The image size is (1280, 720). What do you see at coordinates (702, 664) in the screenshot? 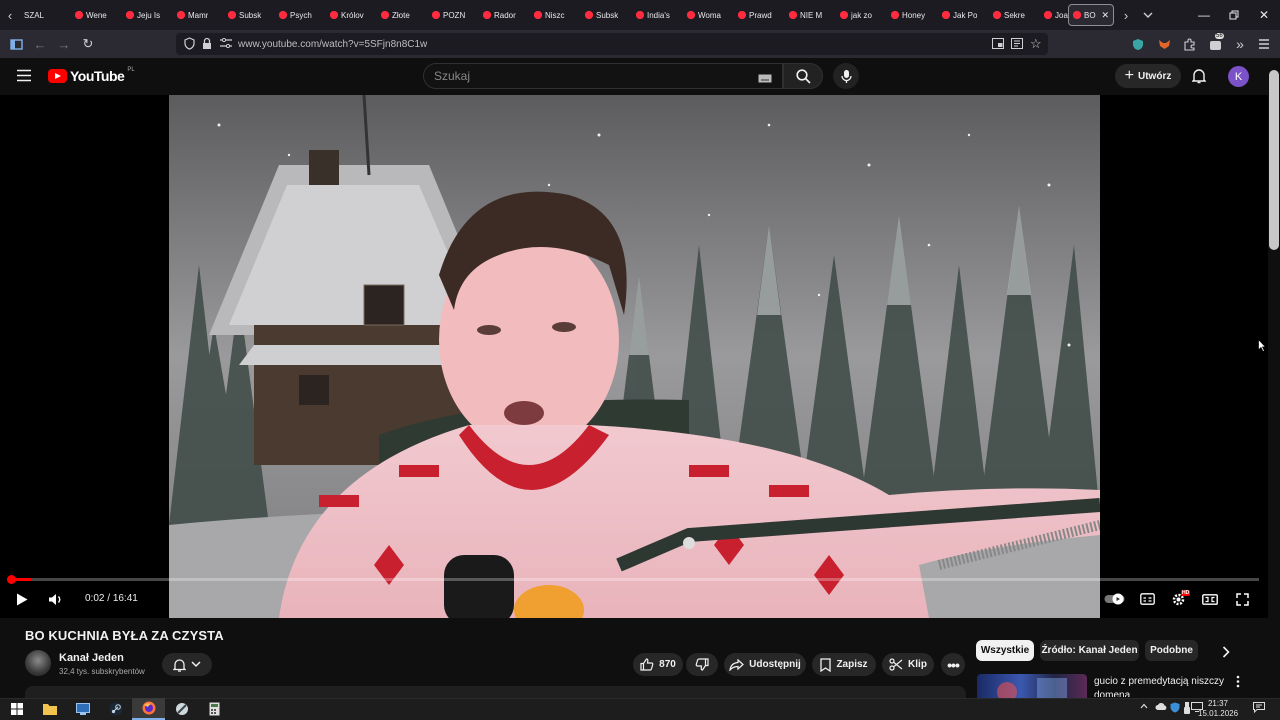
I see `dislike-button` at bounding box center [702, 664].